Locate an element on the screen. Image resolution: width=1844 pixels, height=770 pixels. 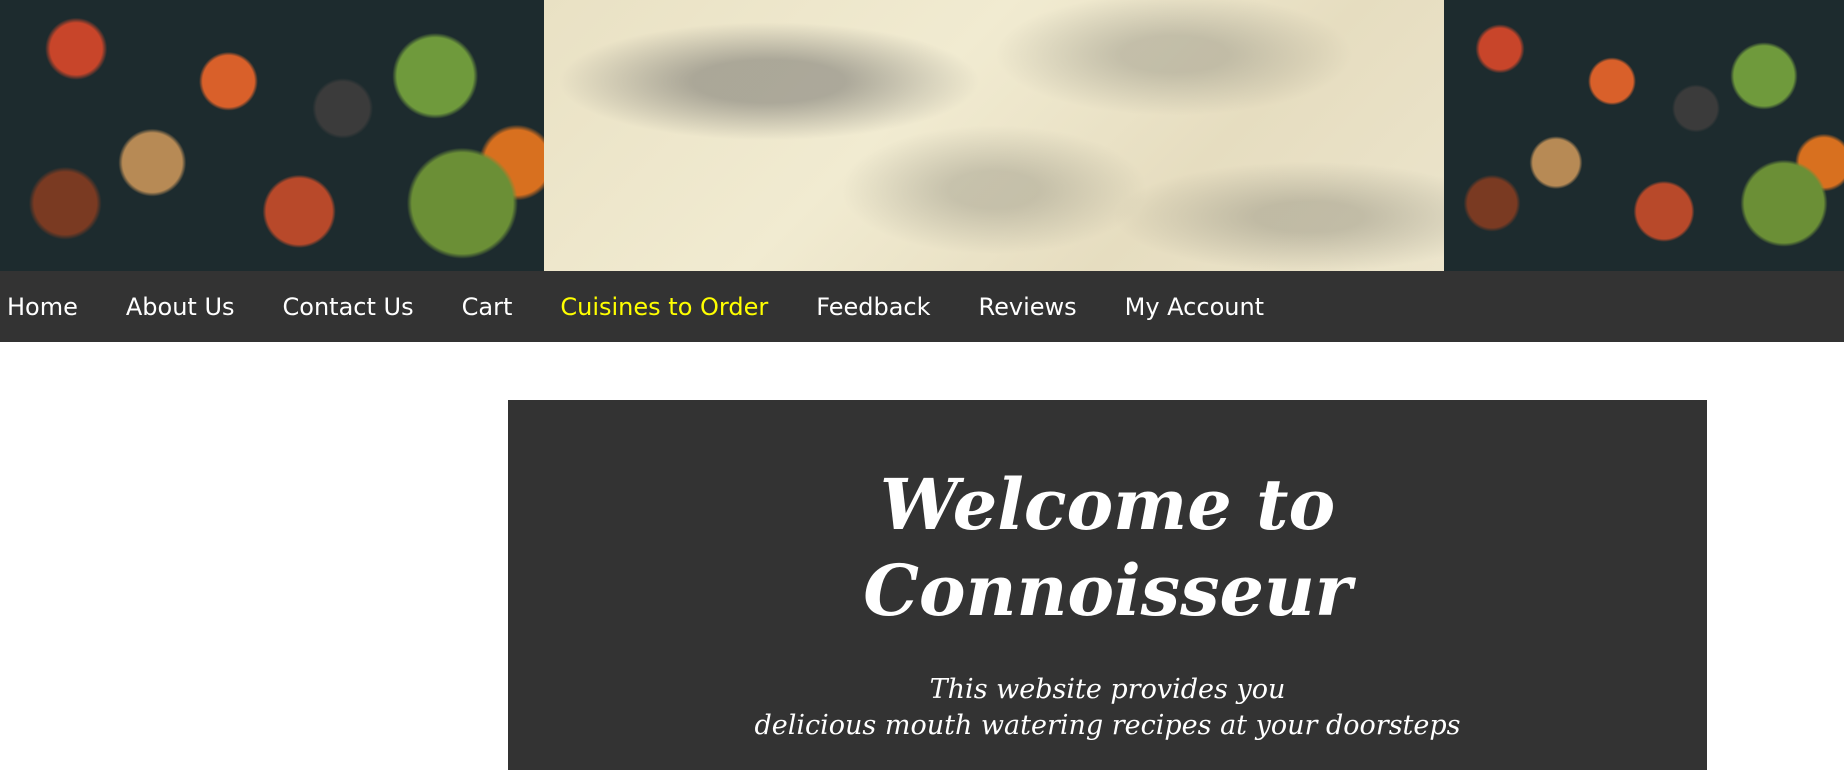
nav-feedback-link: Feedback is located at coordinates (881, 307).